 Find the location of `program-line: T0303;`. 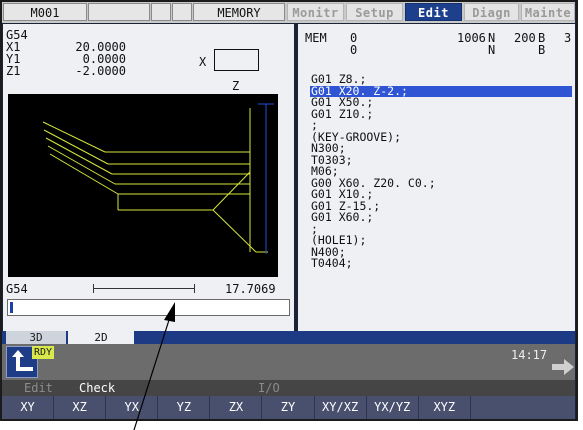

program-line: T0303; is located at coordinates (441, 160).